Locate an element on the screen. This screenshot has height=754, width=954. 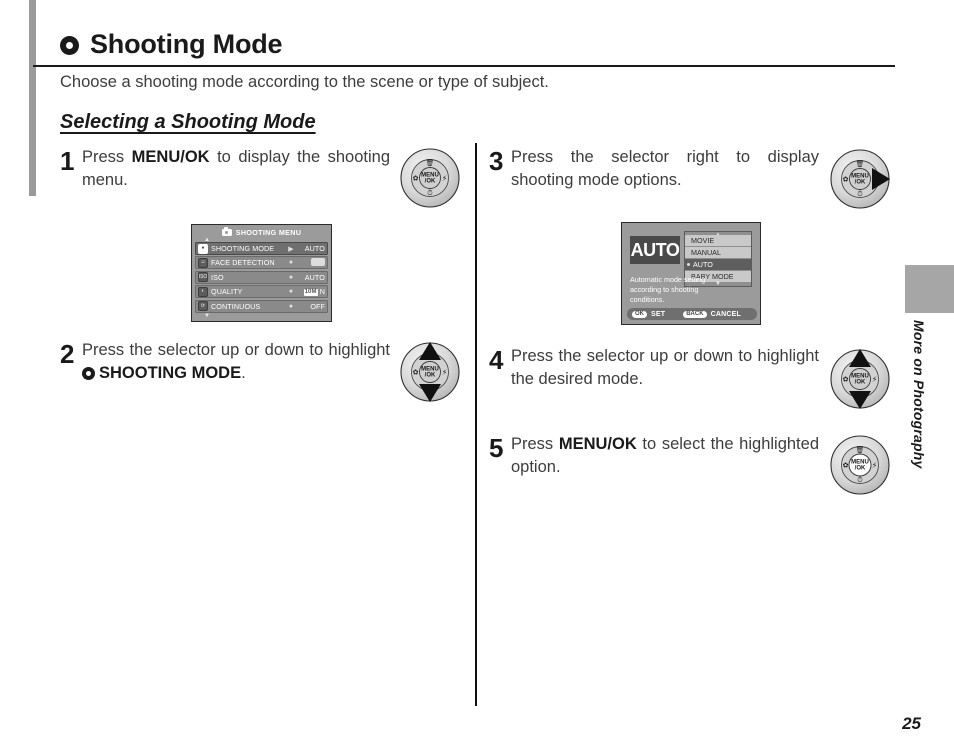
face-detection-glyph-icon is located at coordinates (318, 261).